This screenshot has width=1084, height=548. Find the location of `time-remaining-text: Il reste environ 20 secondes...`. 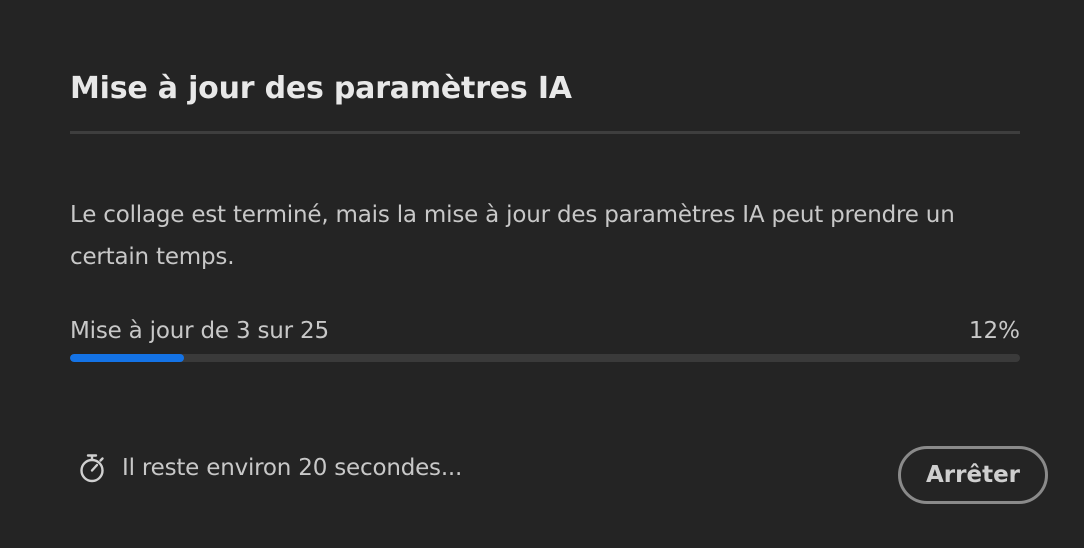

time-remaining-text: Il reste environ 20 secondes... is located at coordinates (292, 468).